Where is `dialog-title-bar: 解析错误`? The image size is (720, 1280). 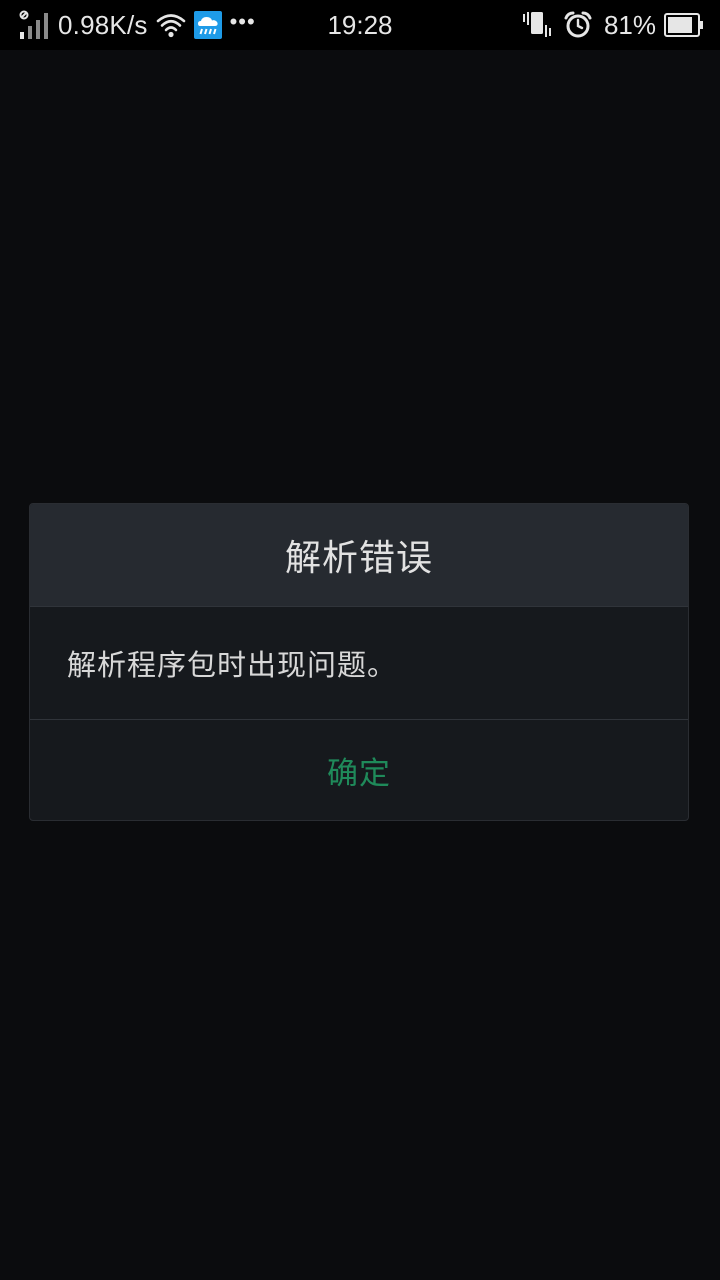
dialog-title-bar: 解析错误 is located at coordinates (359, 555).